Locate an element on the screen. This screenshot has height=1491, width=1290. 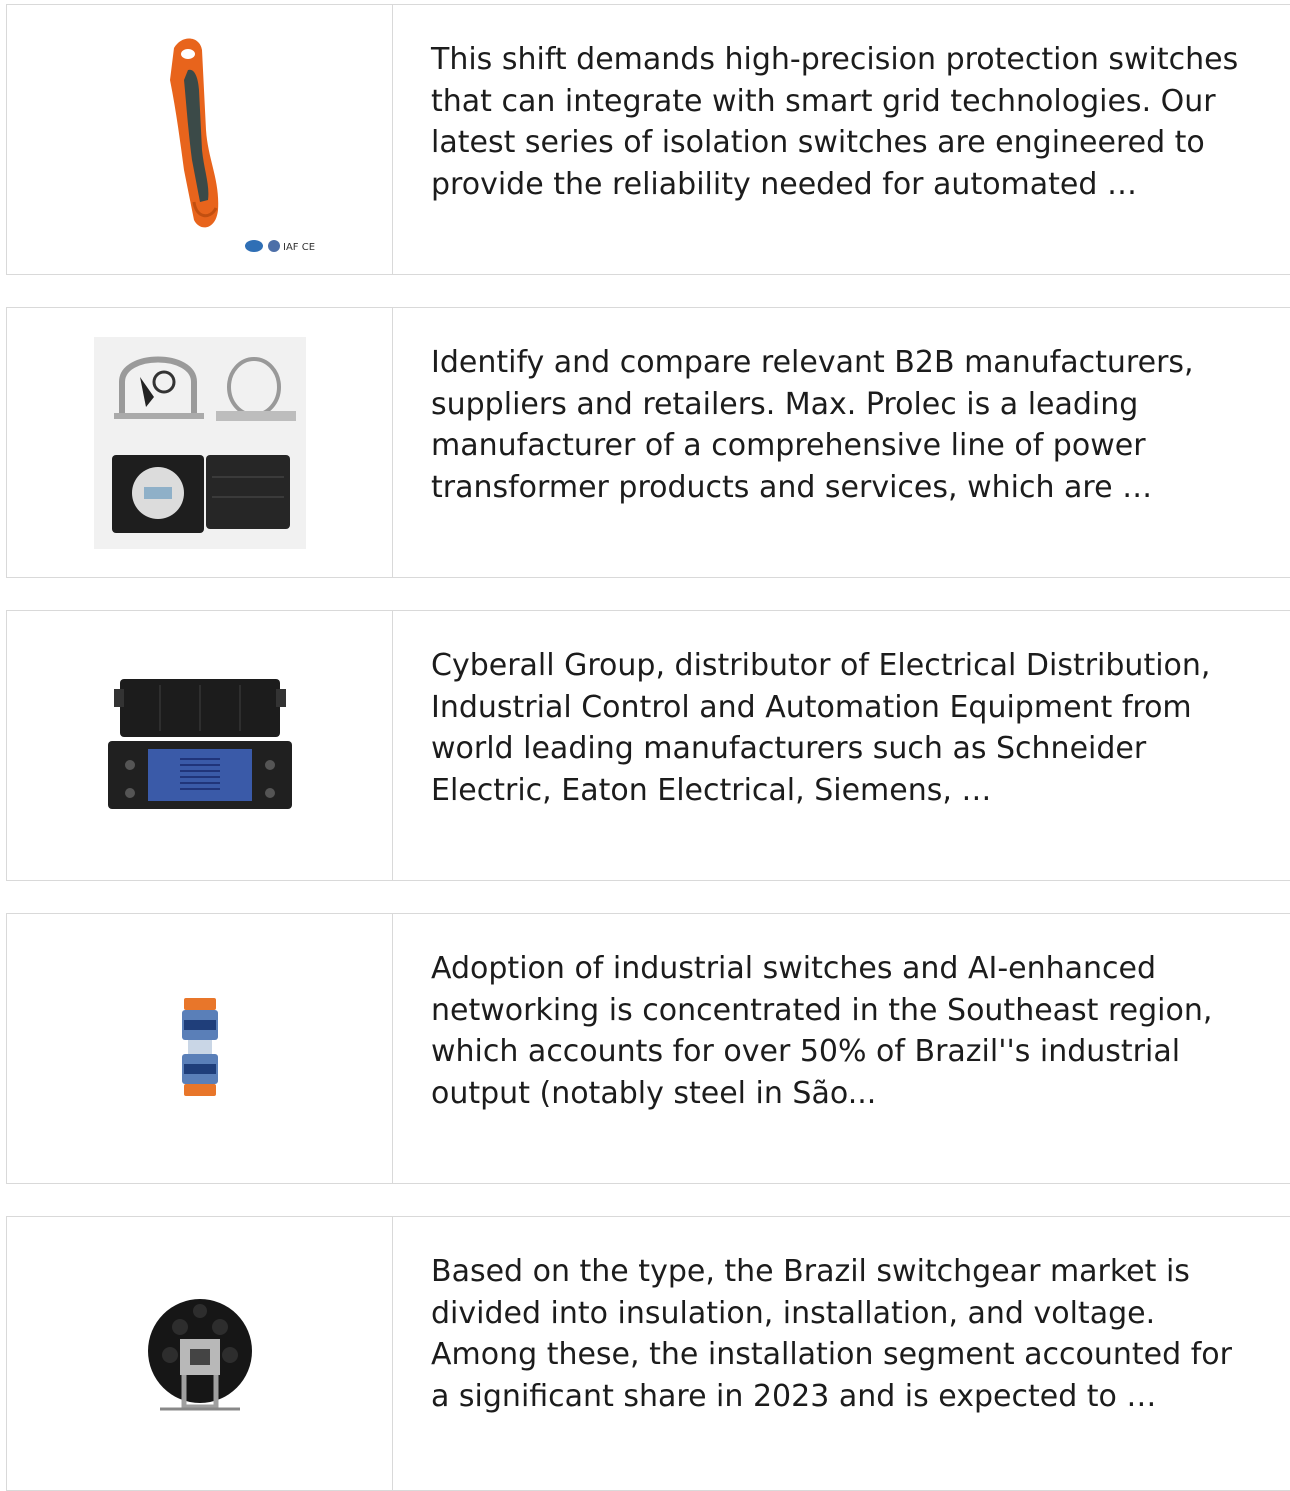
duct-connector-image is located at coordinates (199, 1046).